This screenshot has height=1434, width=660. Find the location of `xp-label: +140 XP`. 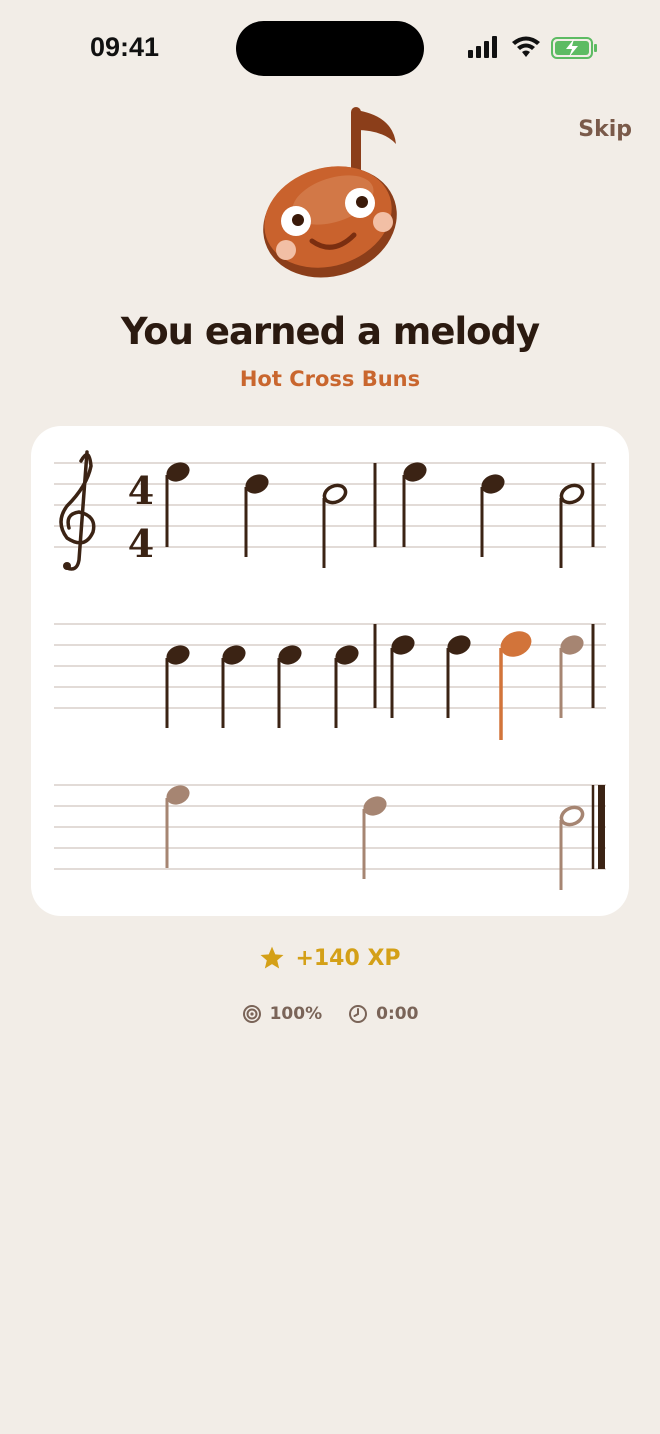

xp-label: +140 XP is located at coordinates (348, 958).